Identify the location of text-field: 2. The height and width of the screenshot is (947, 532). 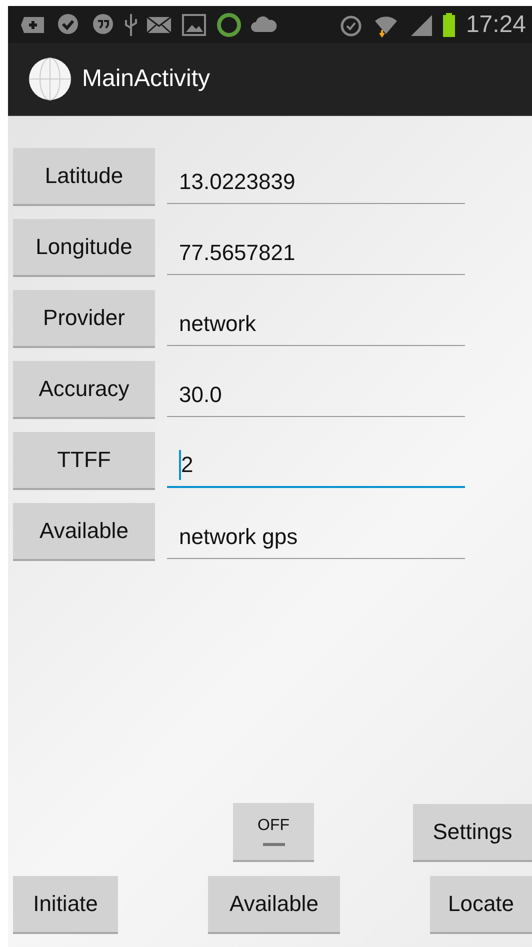
(316, 466).